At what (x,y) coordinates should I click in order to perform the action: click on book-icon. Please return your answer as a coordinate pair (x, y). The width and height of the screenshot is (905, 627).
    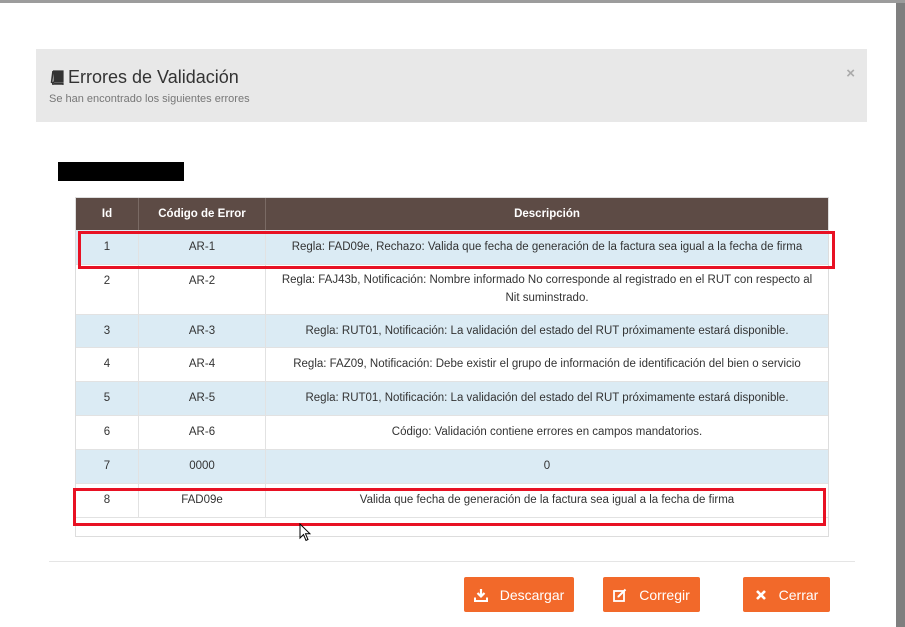
    Looking at the image, I should click on (57, 77).